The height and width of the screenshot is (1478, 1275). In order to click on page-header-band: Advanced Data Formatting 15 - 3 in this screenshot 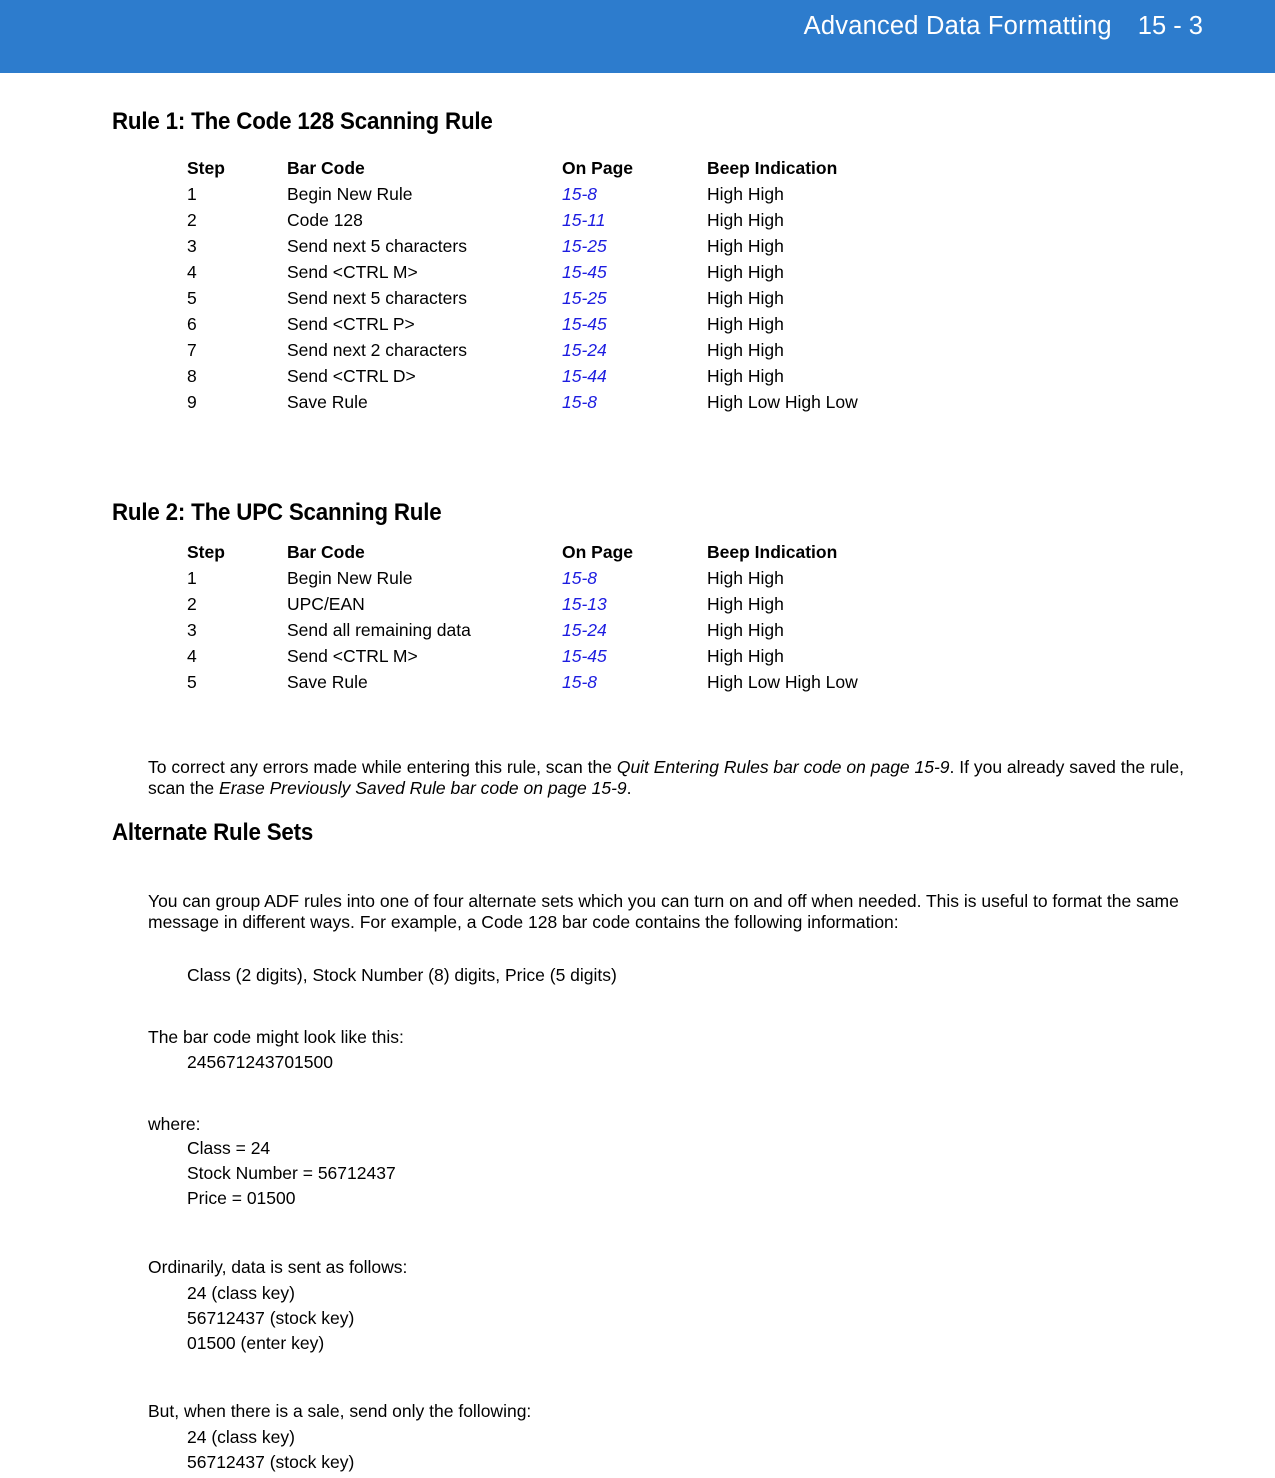, I will do `click(637, 36)`.